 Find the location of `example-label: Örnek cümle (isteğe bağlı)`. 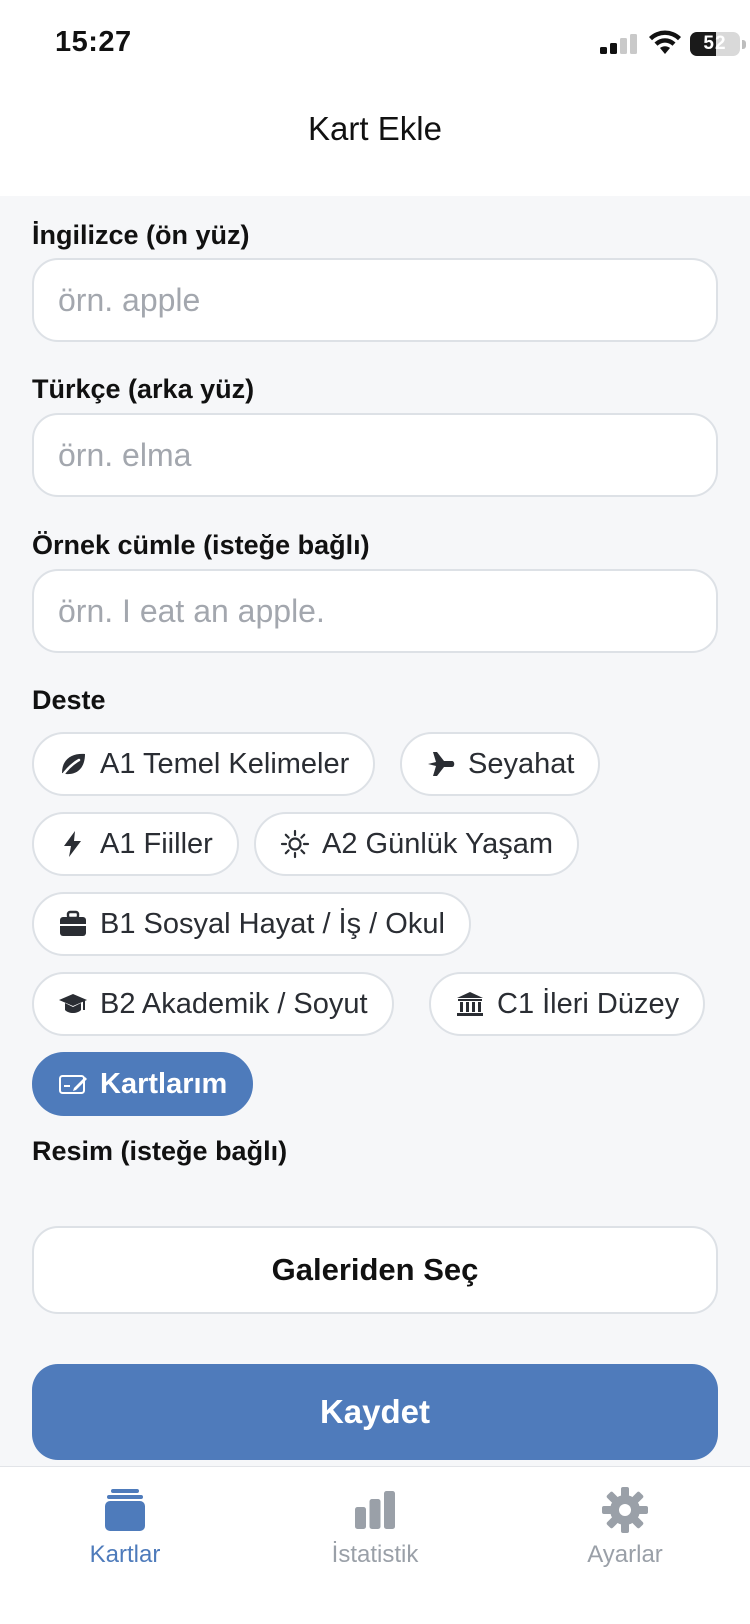

example-label: Örnek cümle (isteğe bağlı) is located at coordinates (201, 545).